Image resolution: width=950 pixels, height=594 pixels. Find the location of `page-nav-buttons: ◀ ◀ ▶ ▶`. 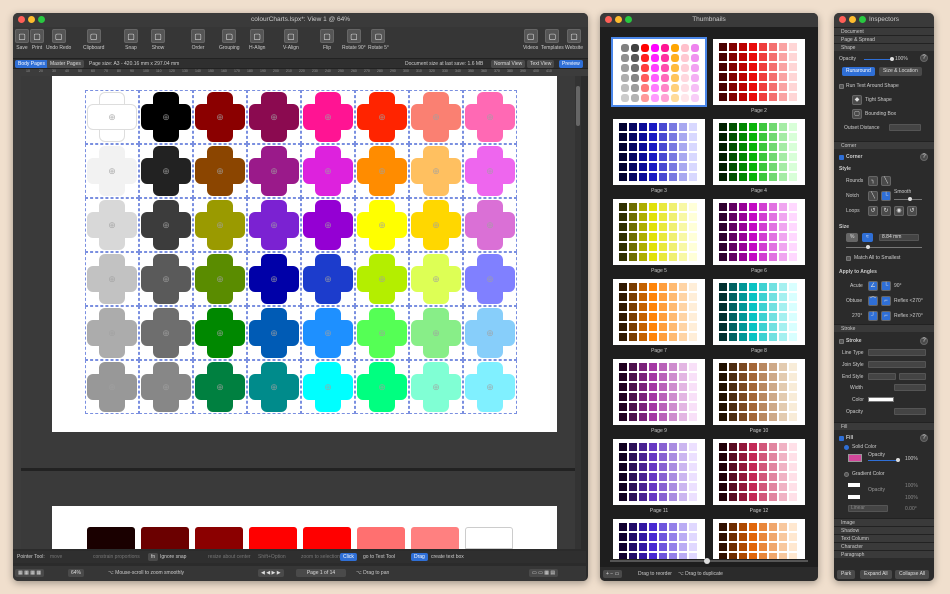

page-nav-buttons: ◀ ◀ ▶ ▶ is located at coordinates (271, 573).